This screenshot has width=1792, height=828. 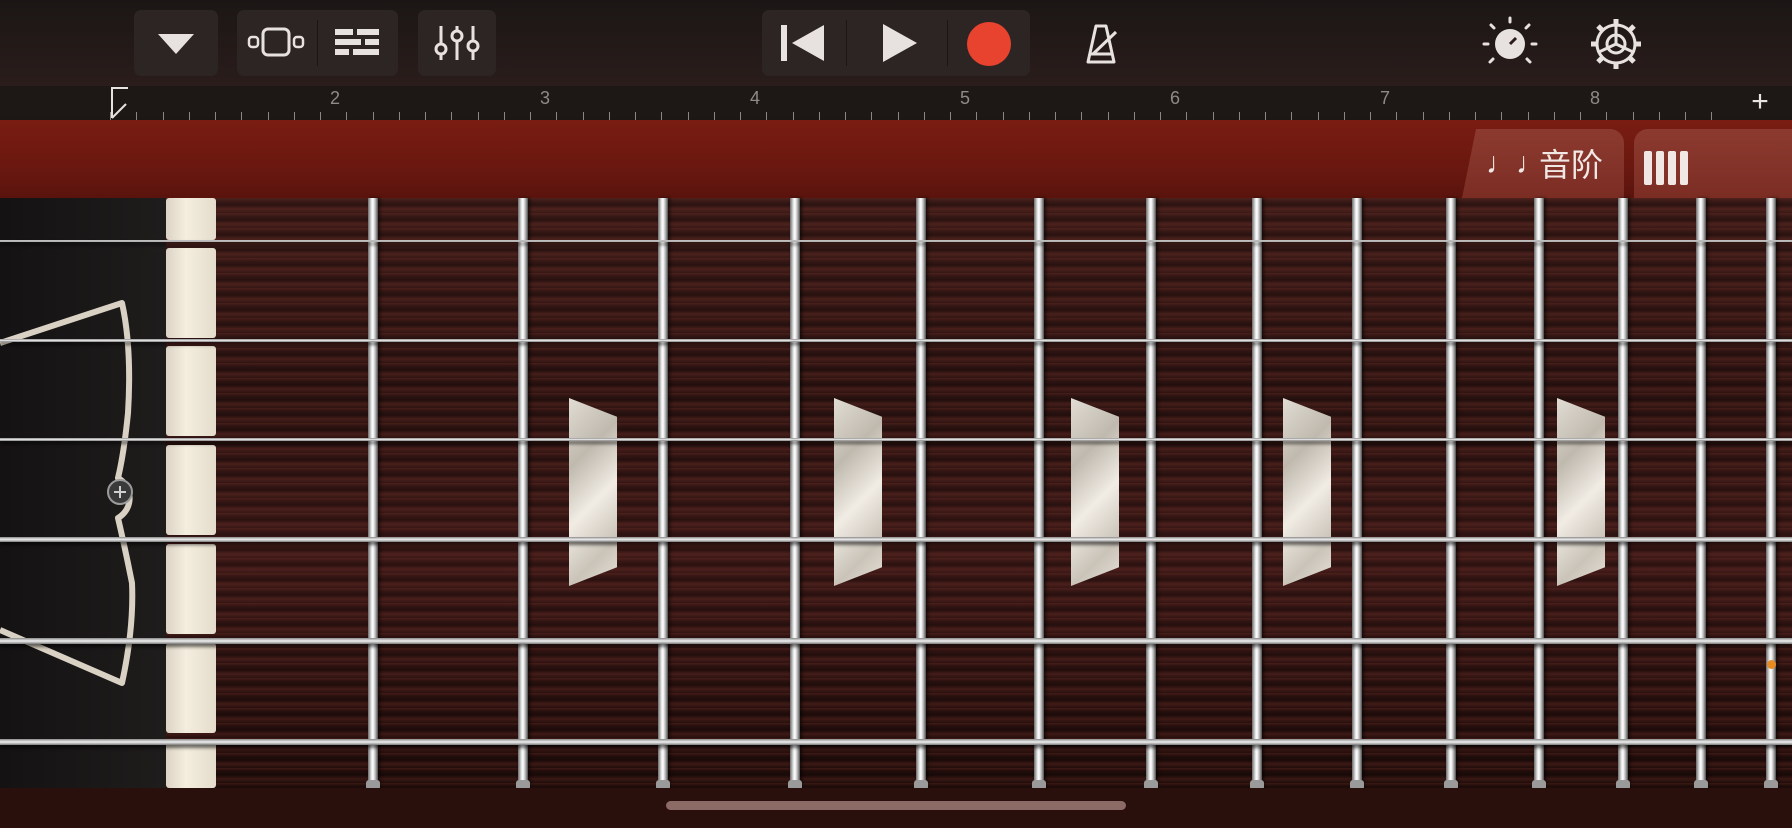 What do you see at coordinates (1571, 165) in the screenshot?
I see `scale-label: 音阶` at bounding box center [1571, 165].